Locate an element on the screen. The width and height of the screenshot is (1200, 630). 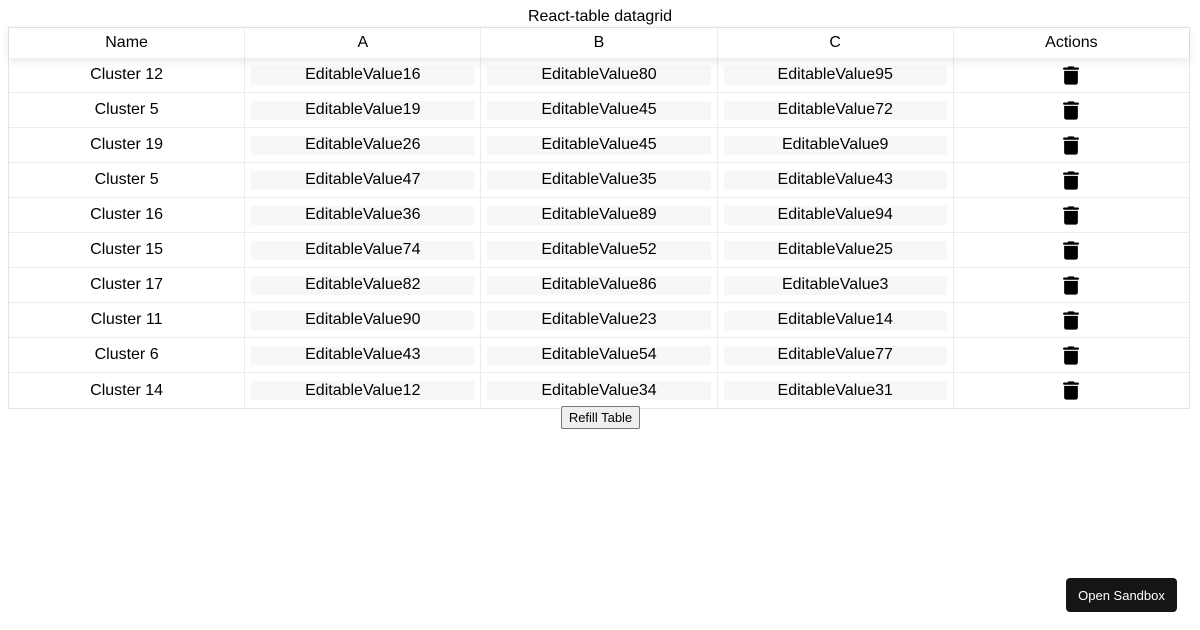
table-row: Cluster 12 is located at coordinates (599, 75).